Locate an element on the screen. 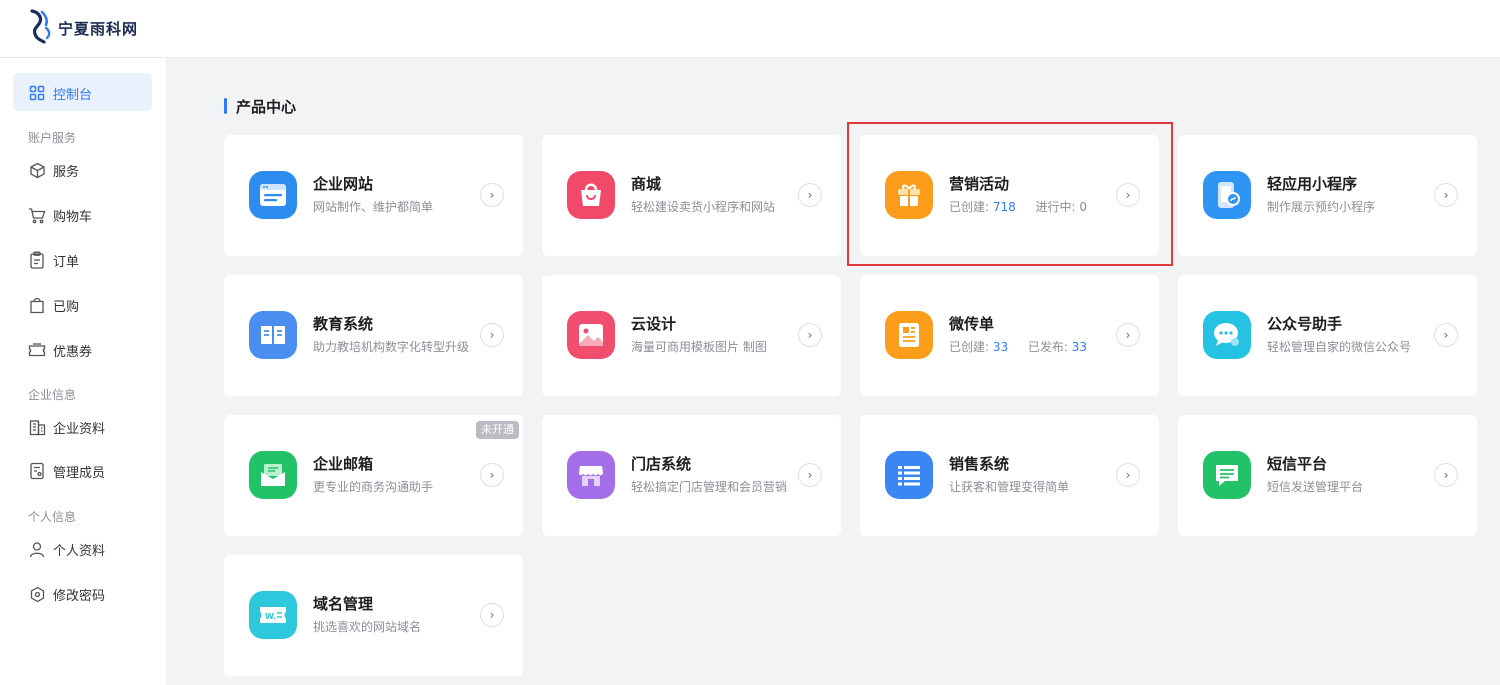 This screenshot has width=1500, height=685. mail-icon is located at coordinates (273, 475).